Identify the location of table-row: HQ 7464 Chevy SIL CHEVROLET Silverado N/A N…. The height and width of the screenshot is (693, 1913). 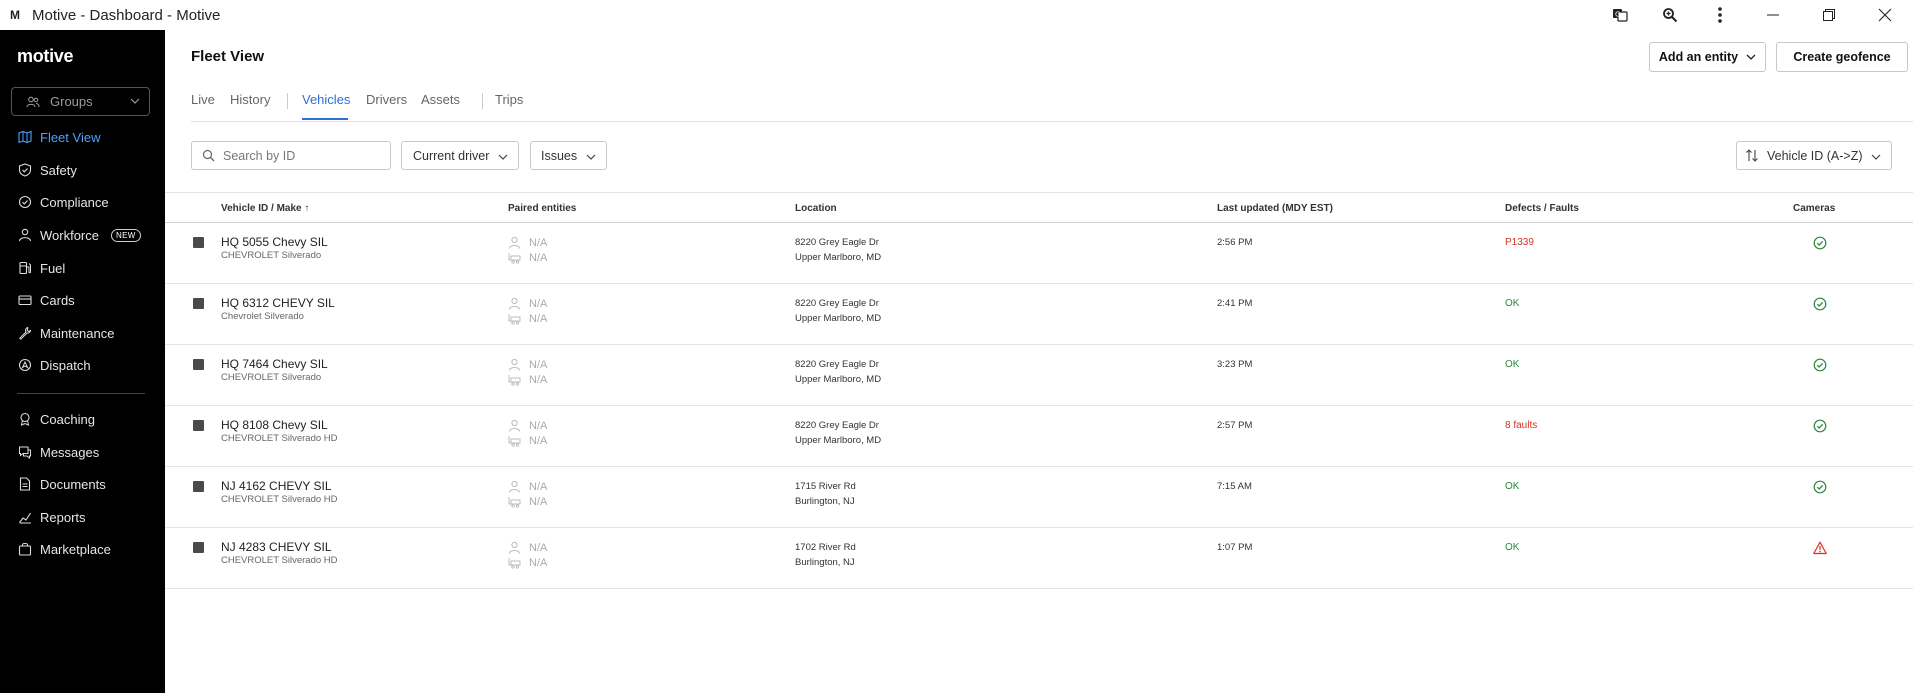
(1039, 375).